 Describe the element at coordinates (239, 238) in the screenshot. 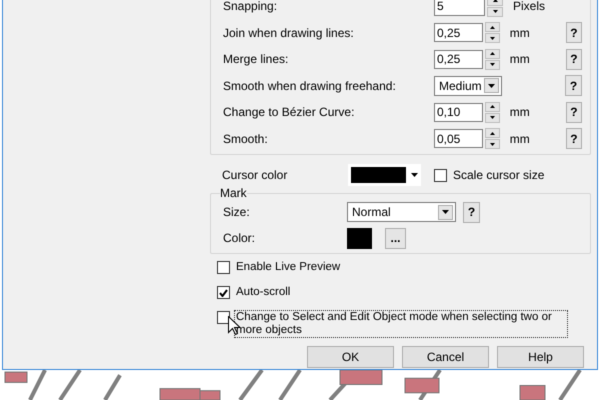

I see `color-label: Color:` at that location.